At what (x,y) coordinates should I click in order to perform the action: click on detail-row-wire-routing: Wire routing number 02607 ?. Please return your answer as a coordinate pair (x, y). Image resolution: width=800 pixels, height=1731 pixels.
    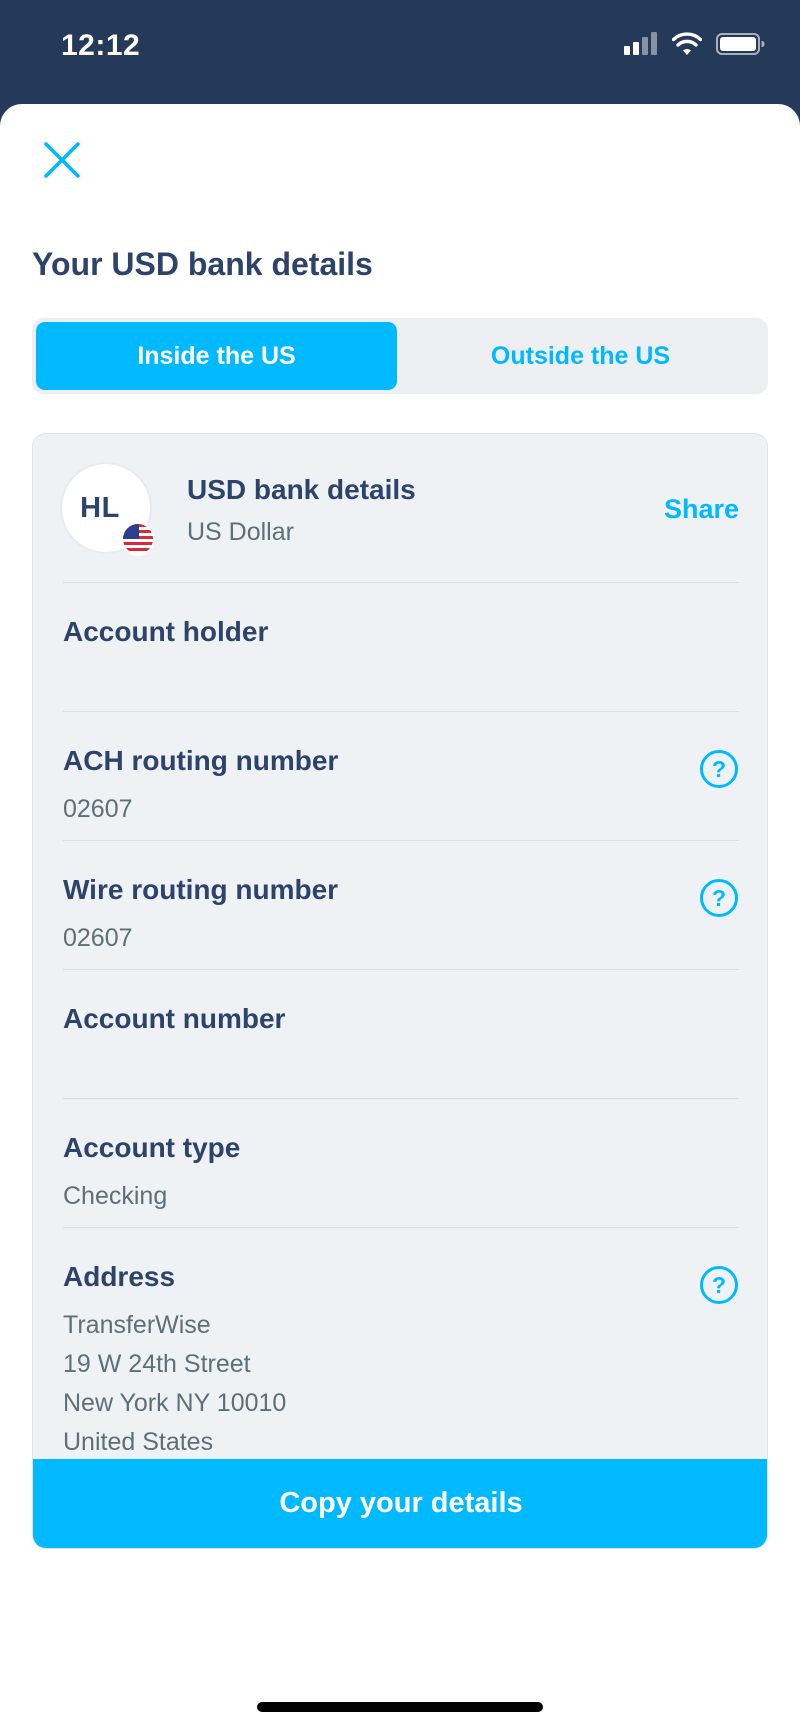
    Looking at the image, I should click on (400, 904).